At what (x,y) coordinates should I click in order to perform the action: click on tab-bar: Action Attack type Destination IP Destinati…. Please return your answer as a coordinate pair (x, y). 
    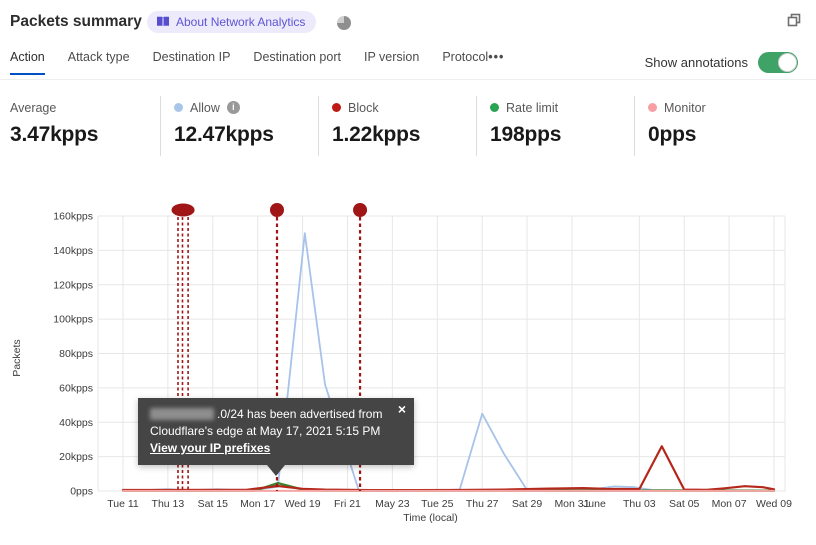
    Looking at the image, I should click on (408, 65).